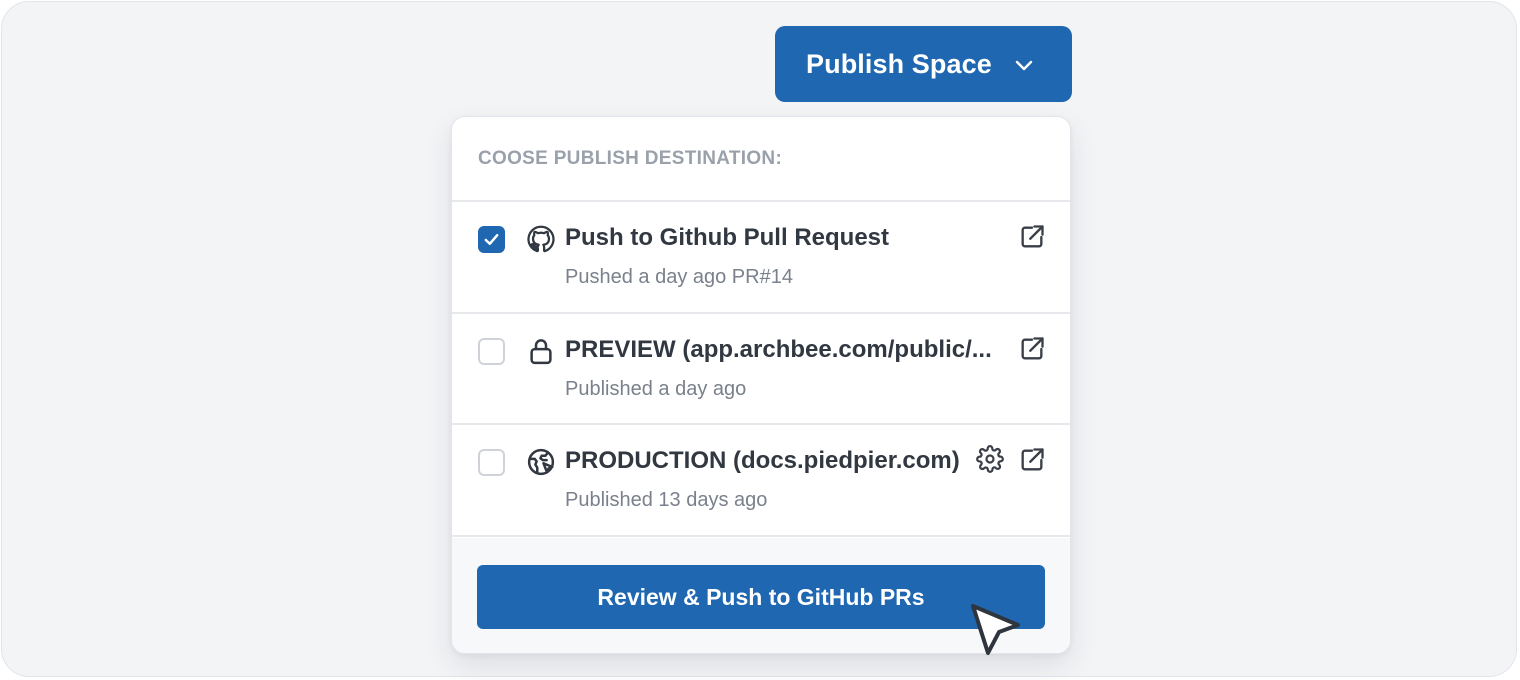 The image size is (1520, 680). What do you see at coordinates (541, 352) in the screenshot?
I see `lock-icon` at bounding box center [541, 352].